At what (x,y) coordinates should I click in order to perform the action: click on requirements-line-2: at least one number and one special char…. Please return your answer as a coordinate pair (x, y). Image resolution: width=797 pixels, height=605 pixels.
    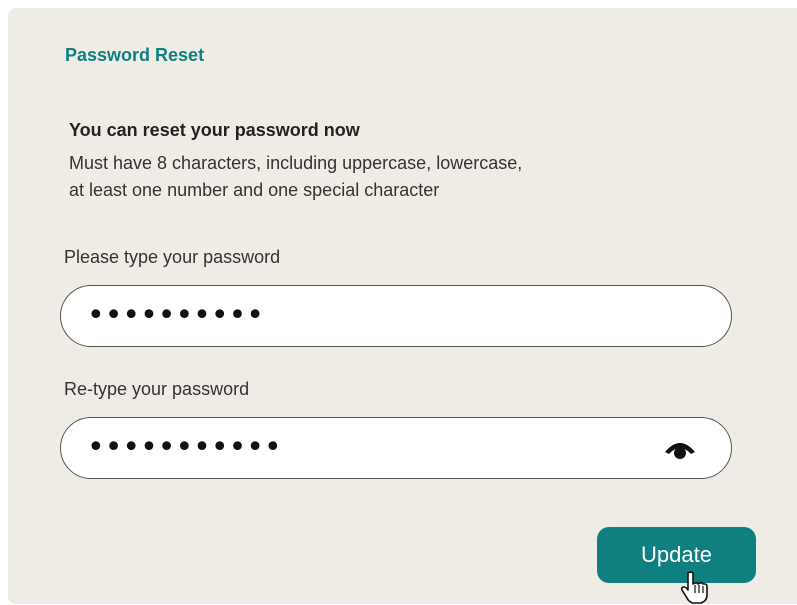
    Looking at the image, I should click on (254, 190).